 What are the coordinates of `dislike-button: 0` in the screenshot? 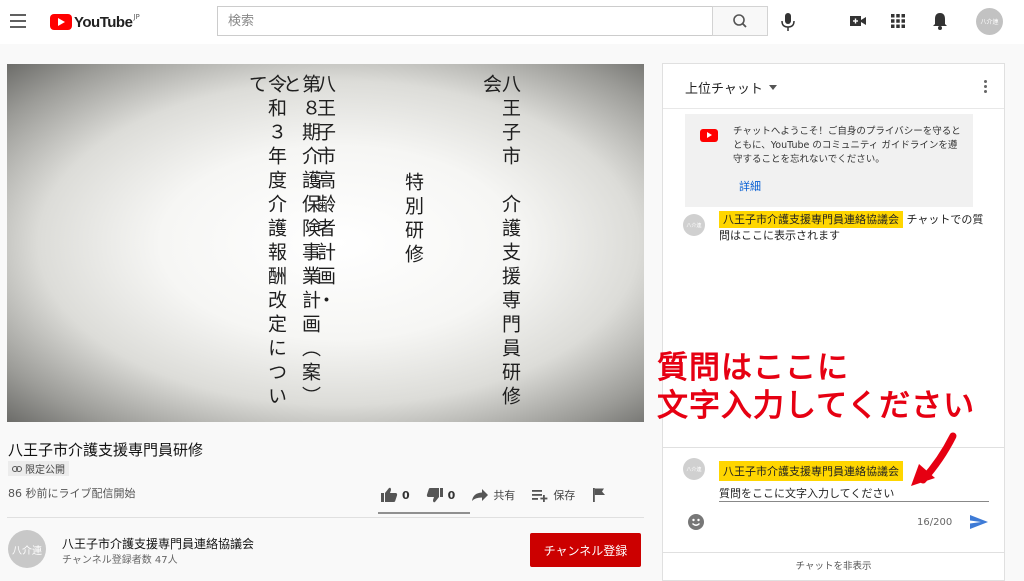 It's located at (441, 495).